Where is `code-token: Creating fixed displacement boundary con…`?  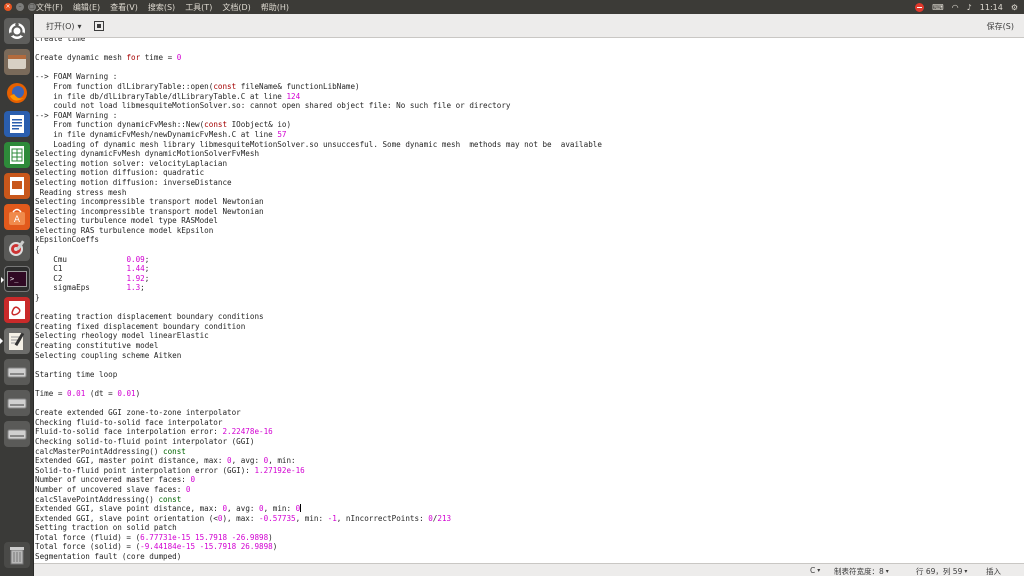 code-token: Creating fixed displacement boundary con… is located at coordinates (140, 326).